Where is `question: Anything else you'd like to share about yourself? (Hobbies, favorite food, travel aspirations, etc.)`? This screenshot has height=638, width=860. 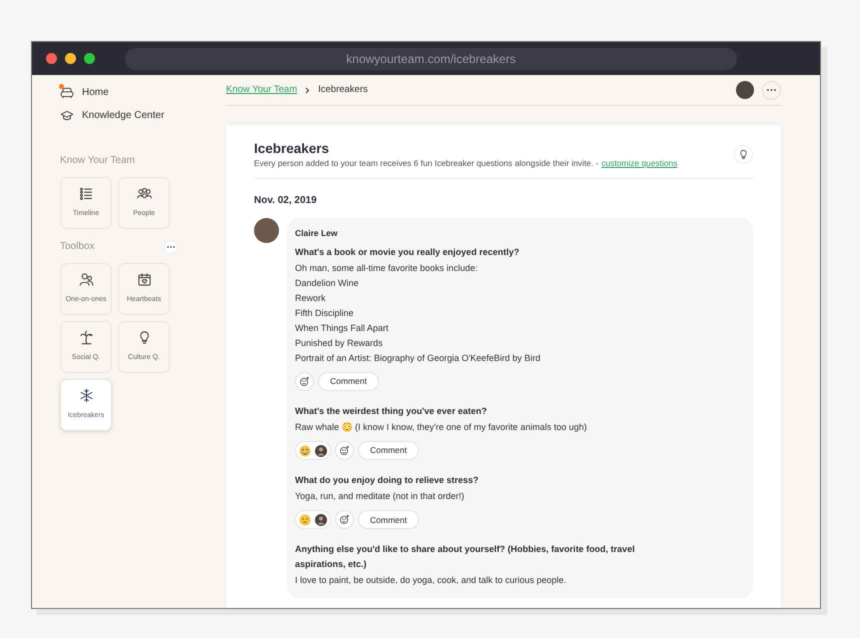
question: Anything else you'd like to share about yourself? (Hobbies, favorite food, travel aspirations, etc.) is located at coordinates (465, 557).